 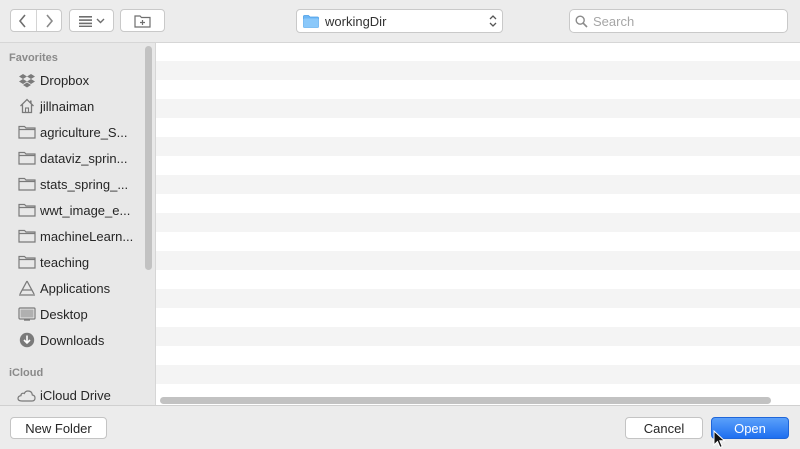 I want to click on sidebar-item-downloads: Downloads, so click(x=72, y=340).